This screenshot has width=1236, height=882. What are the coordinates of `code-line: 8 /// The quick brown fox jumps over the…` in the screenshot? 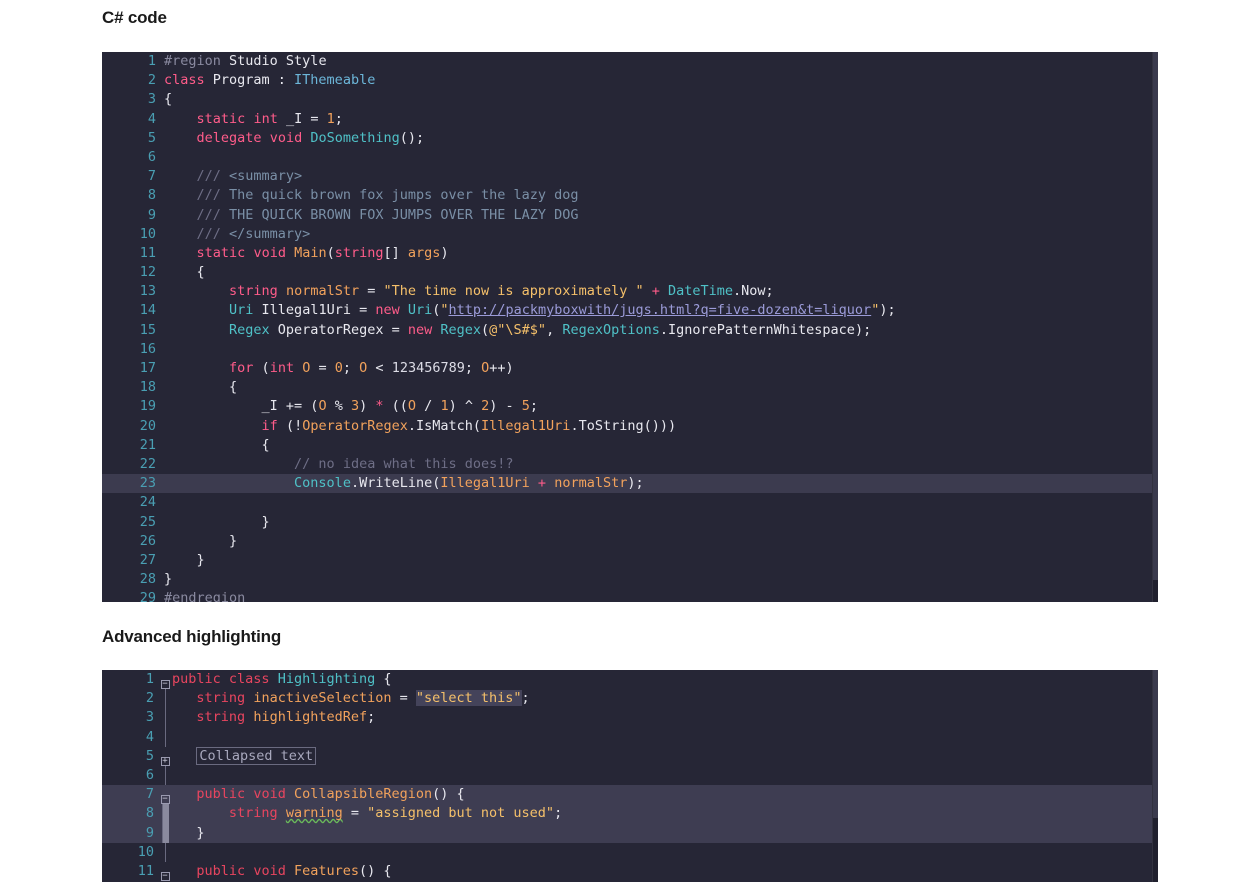 It's located at (630, 195).